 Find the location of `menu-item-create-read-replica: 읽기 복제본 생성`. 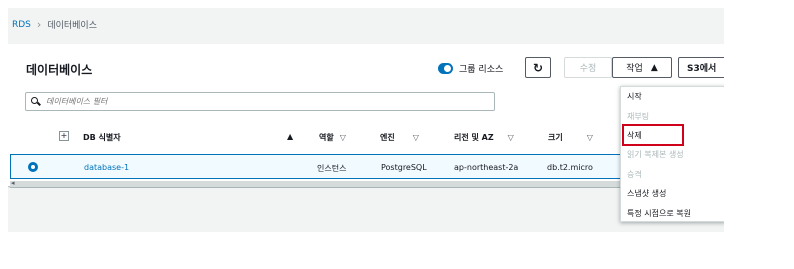

menu-item-create-read-replica: 읽기 복제본 생성 is located at coordinates (672, 154).